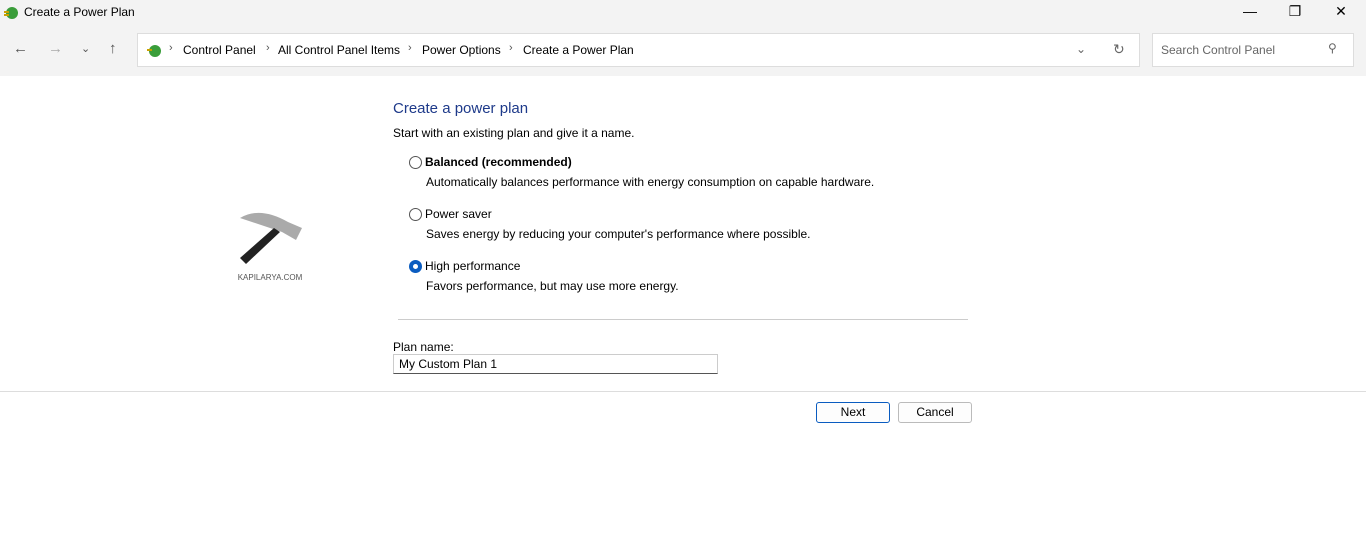 The width and height of the screenshot is (1366, 534). Describe the element at coordinates (415, 162) in the screenshot. I see `balanced-radio` at that location.